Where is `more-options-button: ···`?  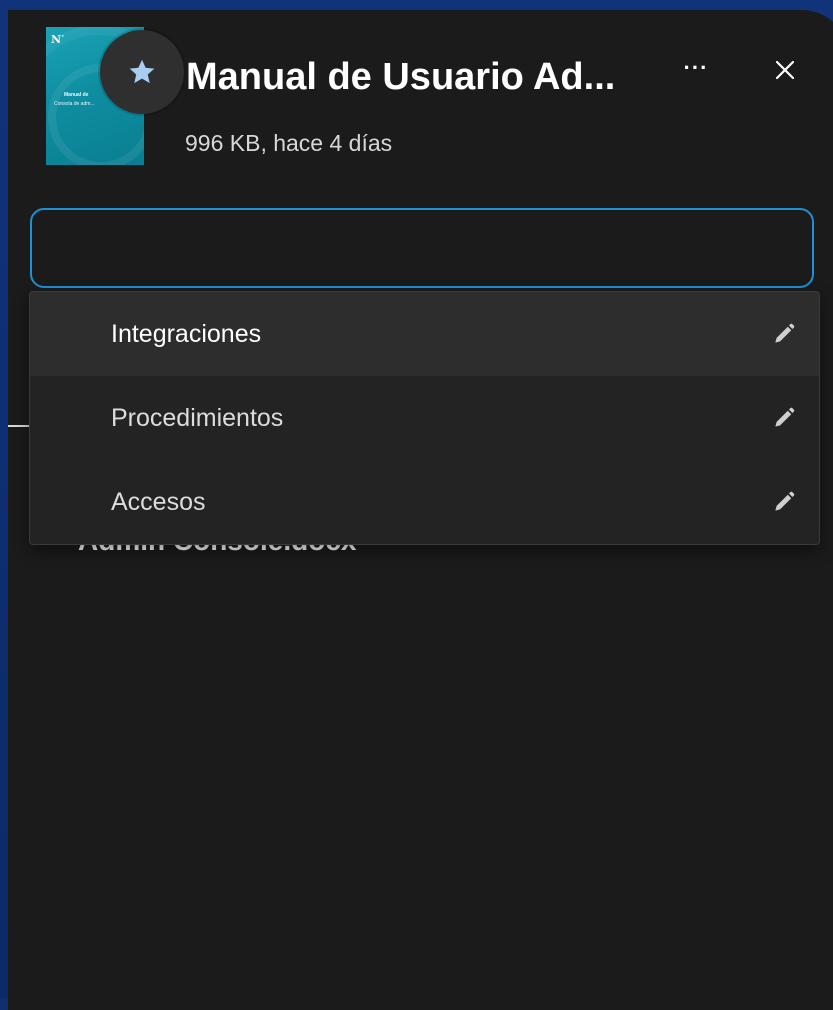 more-options-button: ··· is located at coordinates (696, 68).